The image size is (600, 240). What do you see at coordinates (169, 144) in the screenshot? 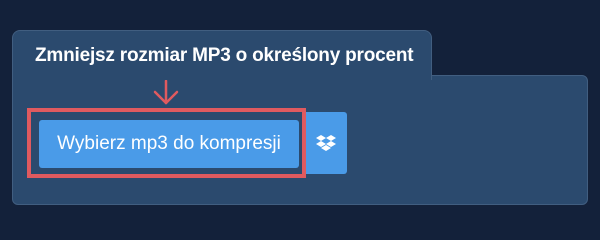
I see `select-mp3-button: Wybierz mp3 do kompresji` at bounding box center [169, 144].